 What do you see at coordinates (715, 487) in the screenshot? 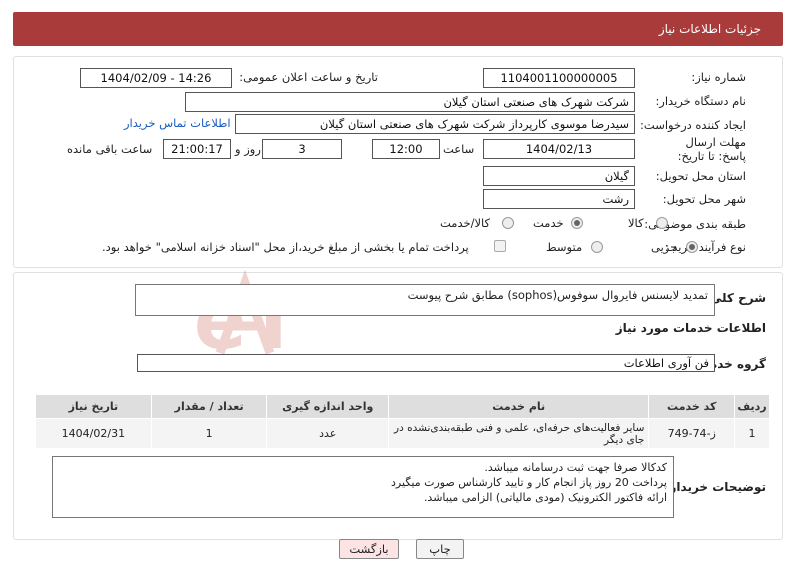
I see `buyer-notes-label: توضیحات خریدار:` at bounding box center [715, 487].